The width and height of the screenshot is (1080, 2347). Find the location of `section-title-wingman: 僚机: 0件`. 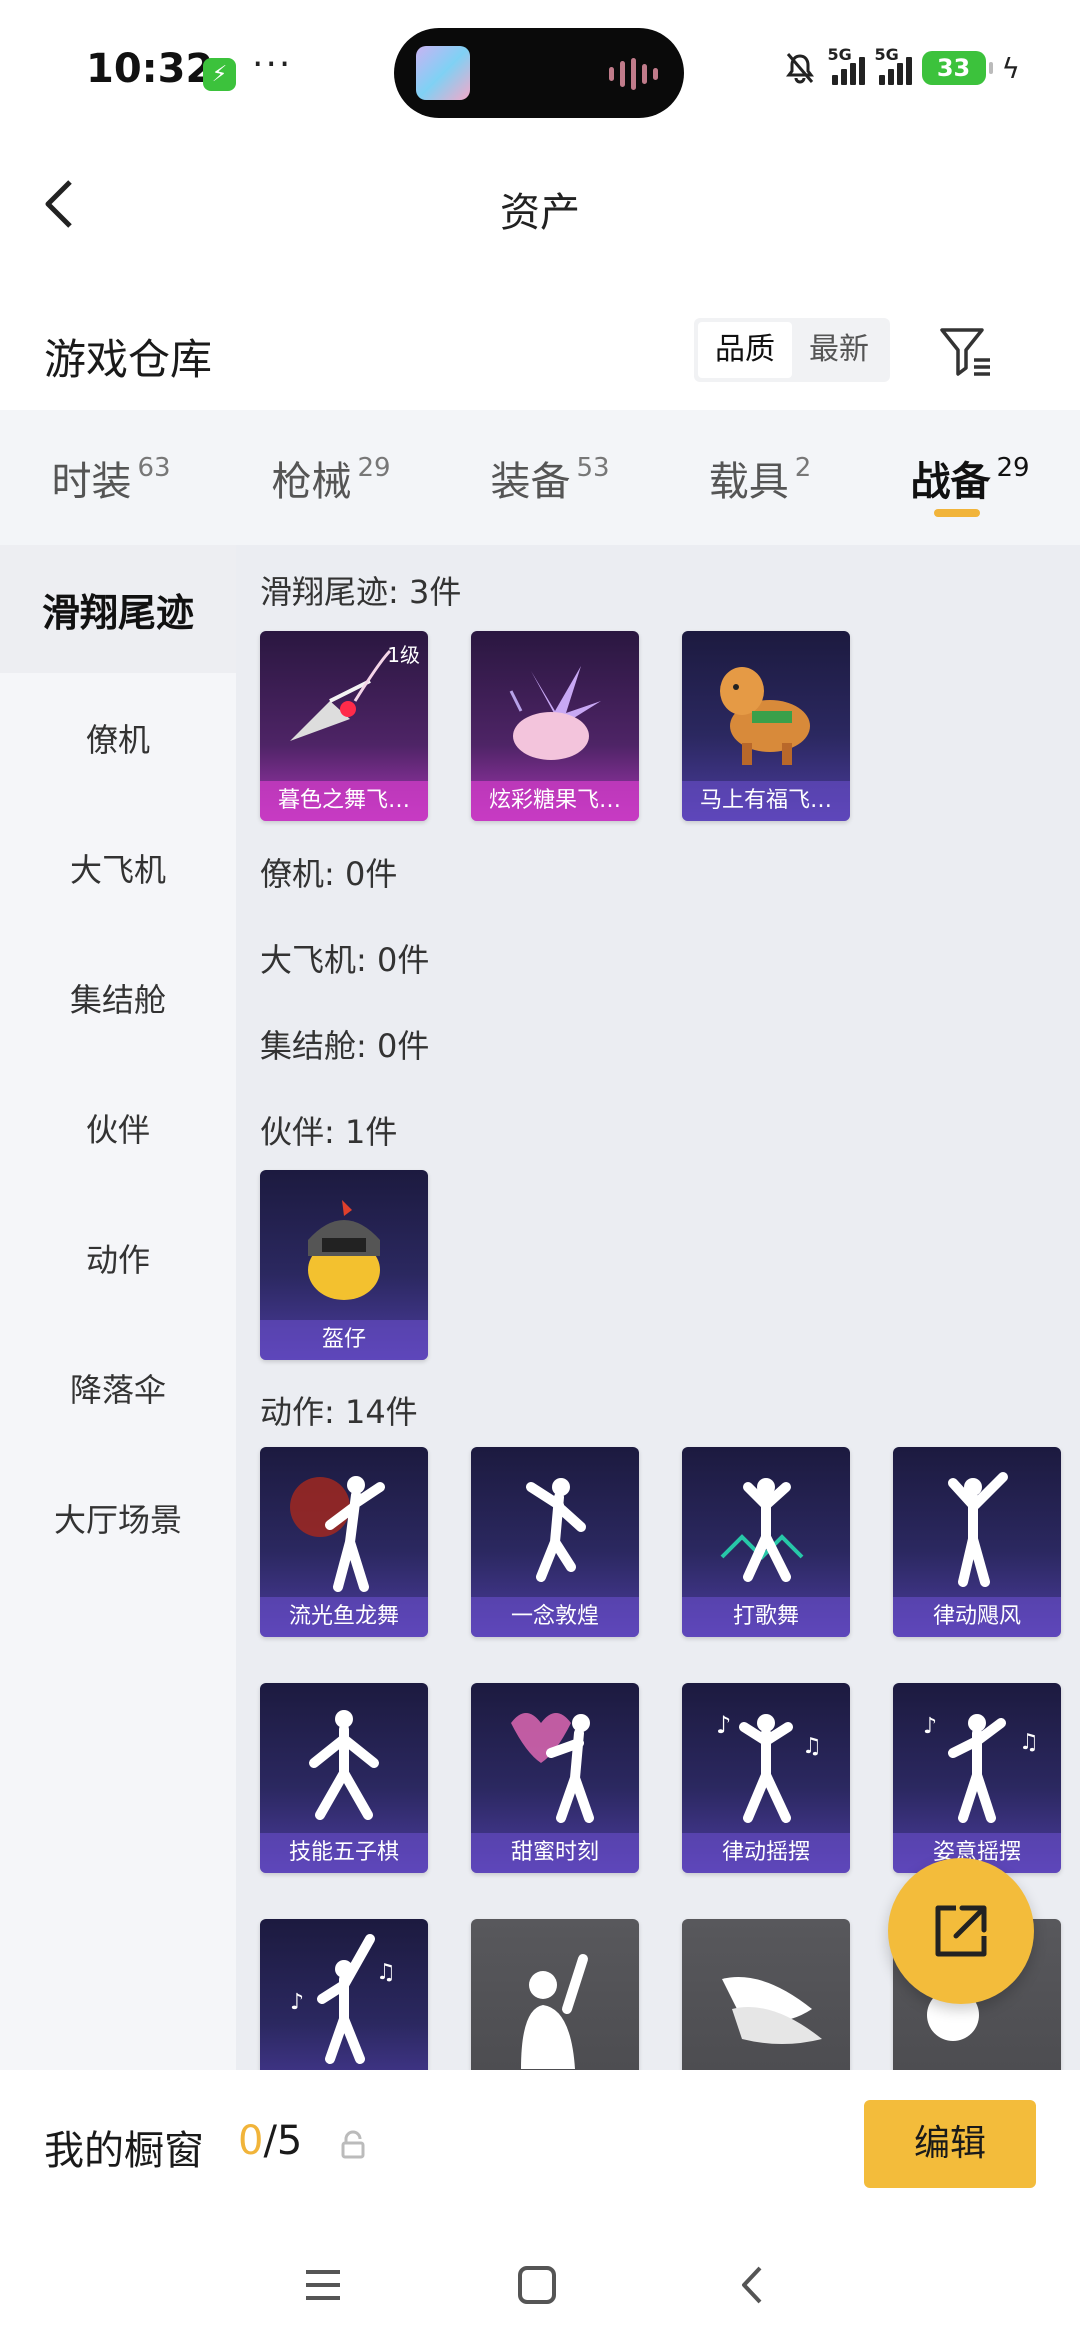

section-title-wingman: 僚机: 0件 is located at coordinates (329, 874).